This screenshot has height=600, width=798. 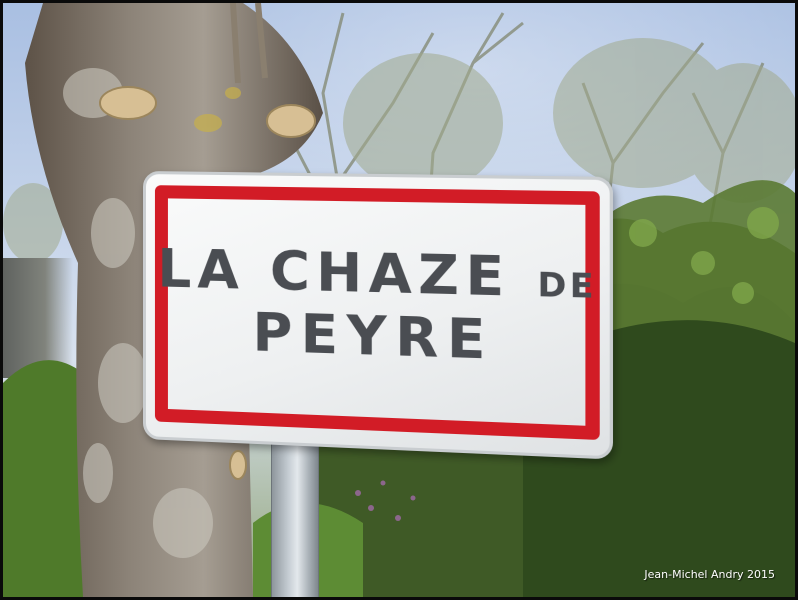 I want to click on sign-line-2: PEYRE, so click(x=373, y=336).